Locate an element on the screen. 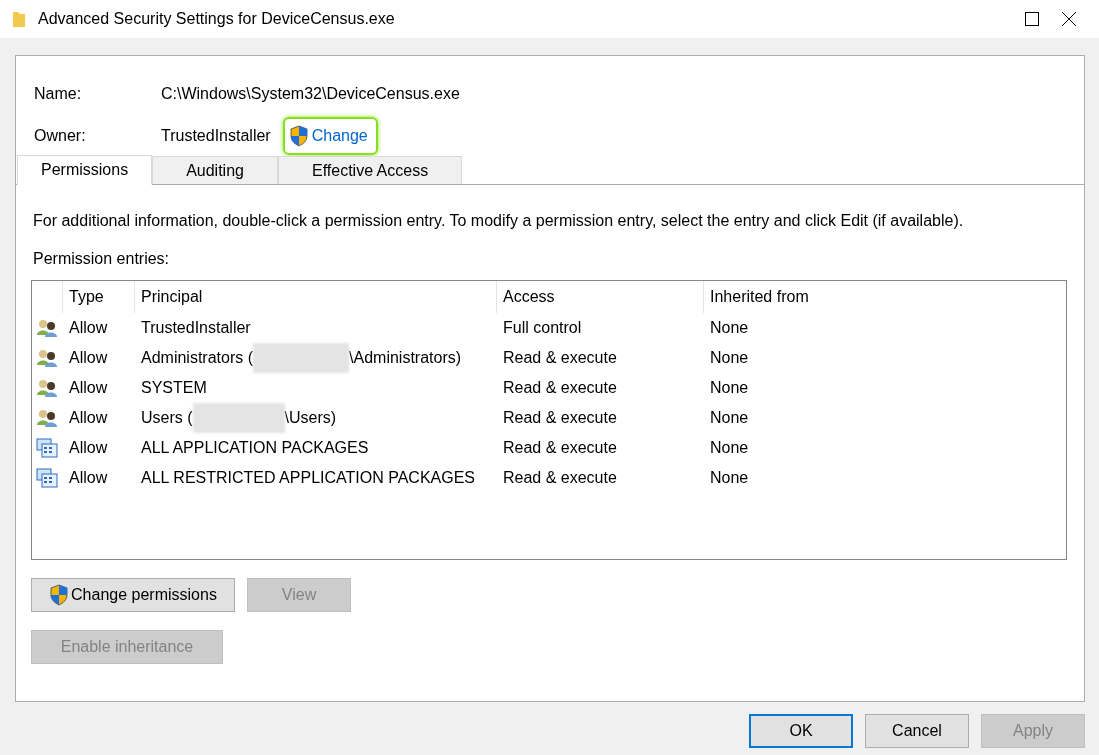  maximize-icon is located at coordinates (1032, 19).